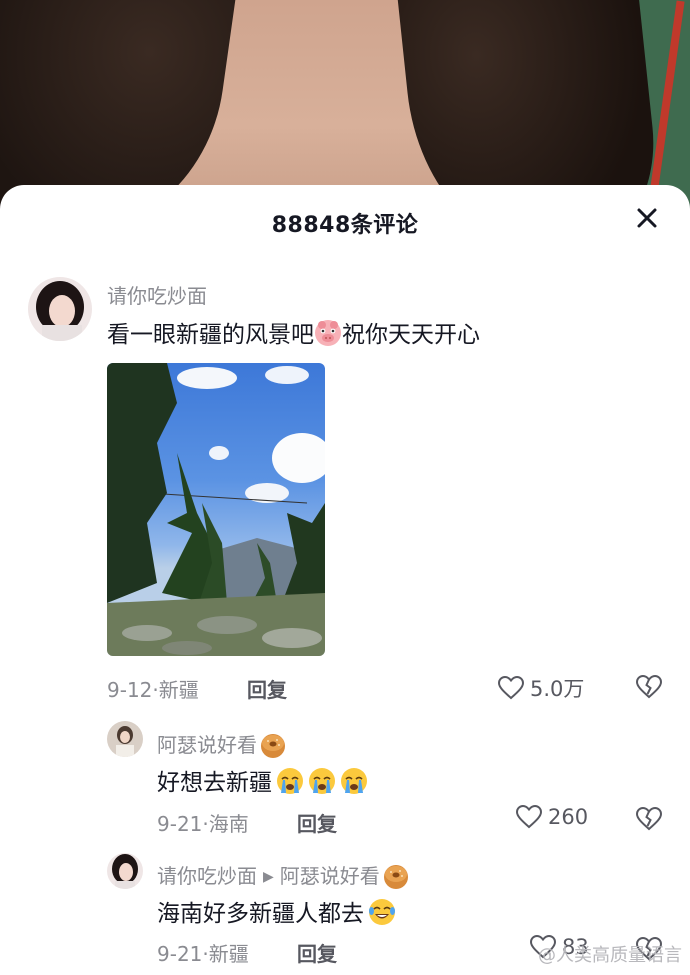 The image size is (690, 975). Describe the element at coordinates (210, 335) in the screenshot. I see `comment-text-part: 看一眼新疆的风景吧` at that location.